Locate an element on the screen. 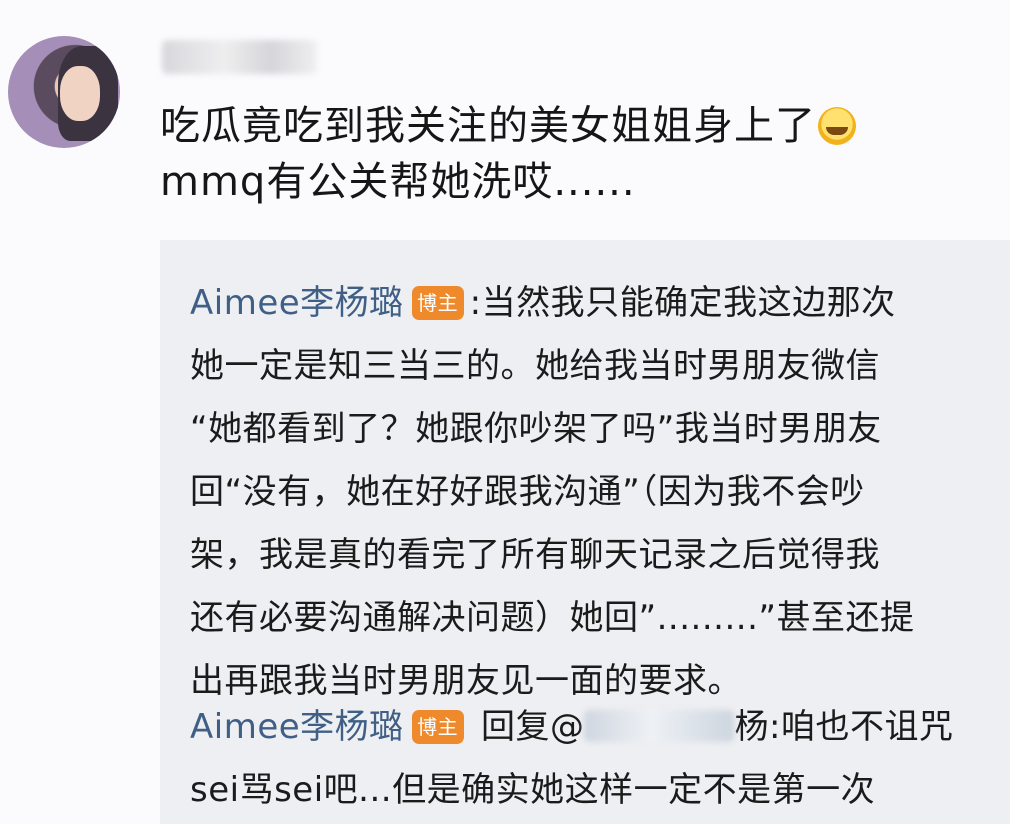 Image resolution: width=1010 pixels, height=824 pixels. laughing-crying-emoji-icon is located at coordinates (837, 126).